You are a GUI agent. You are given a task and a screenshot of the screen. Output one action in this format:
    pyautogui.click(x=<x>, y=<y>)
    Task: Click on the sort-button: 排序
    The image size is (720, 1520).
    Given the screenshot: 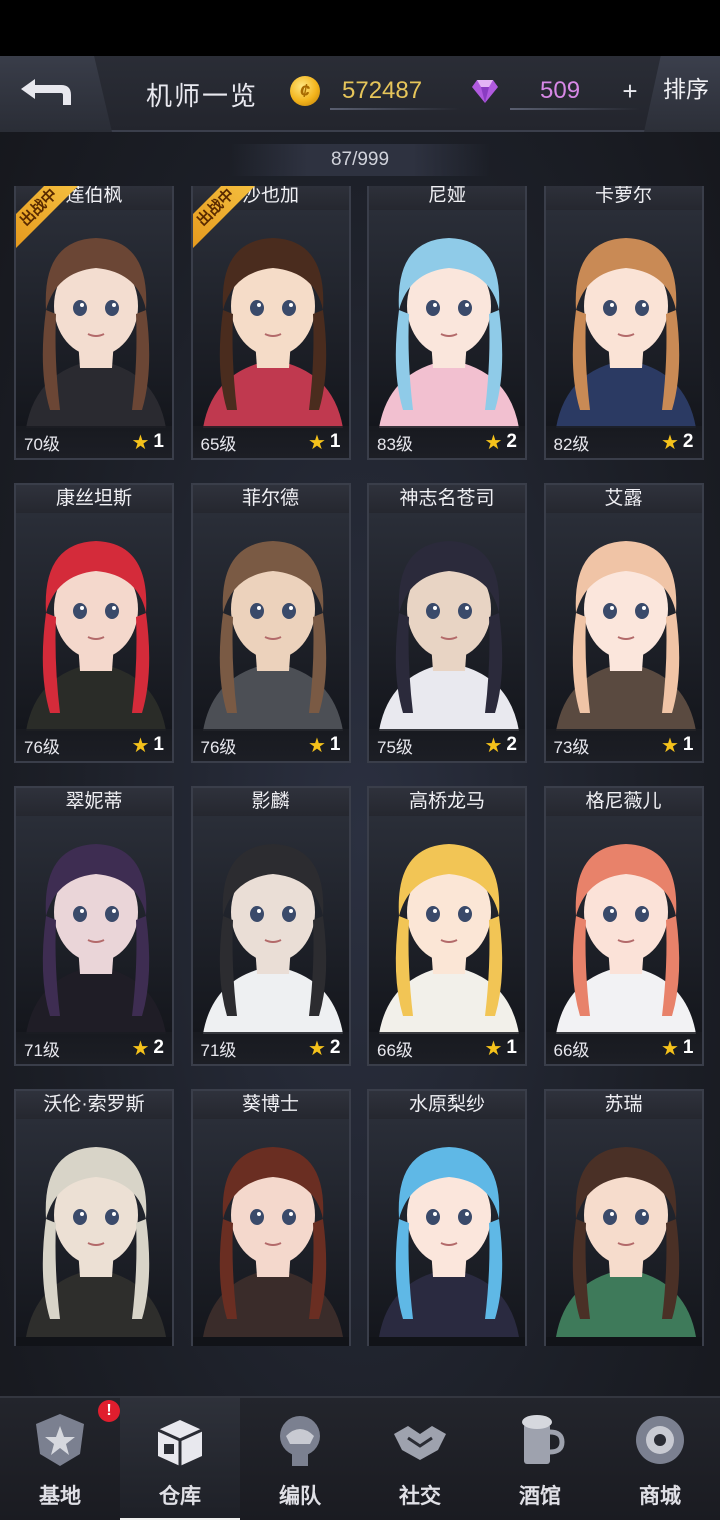 What is the action you would take?
    pyautogui.click(x=682, y=94)
    